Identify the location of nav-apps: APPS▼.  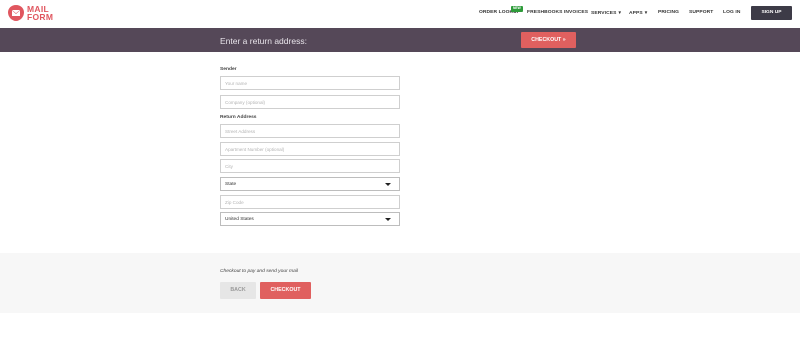
(638, 13).